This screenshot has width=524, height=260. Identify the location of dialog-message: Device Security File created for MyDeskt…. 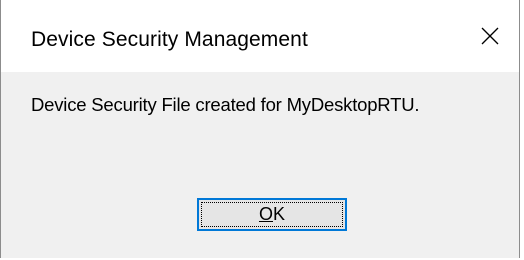
(225, 104).